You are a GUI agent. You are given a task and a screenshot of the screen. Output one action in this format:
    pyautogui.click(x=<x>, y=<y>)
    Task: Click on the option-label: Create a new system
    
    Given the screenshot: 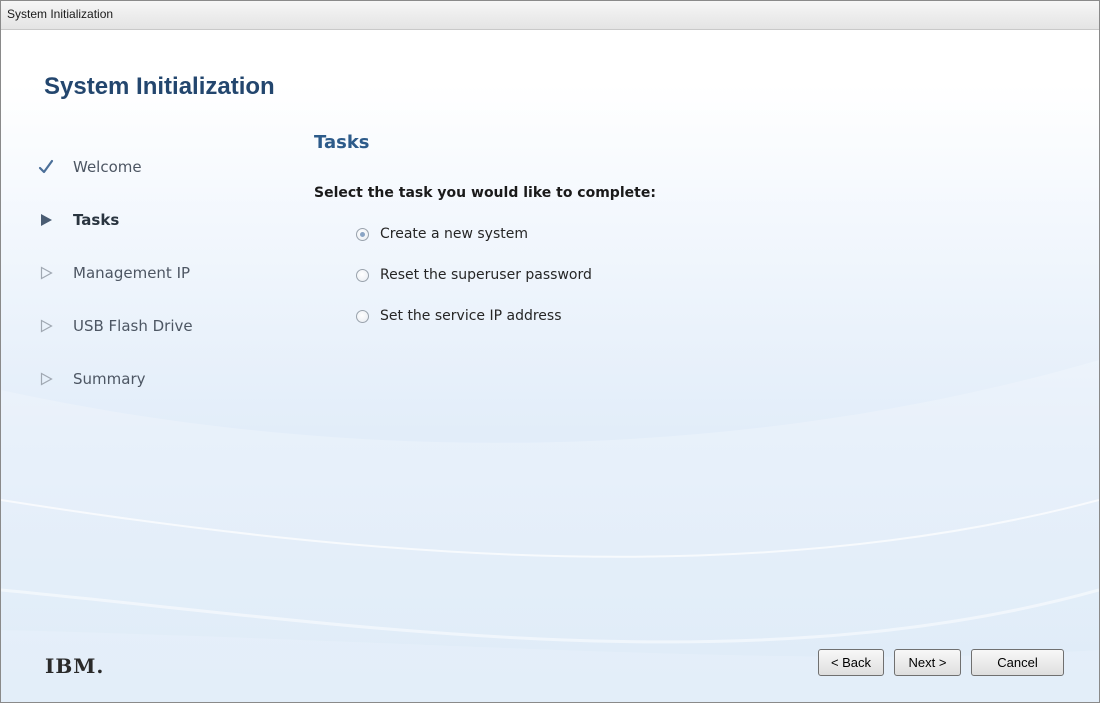 What is the action you would take?
    pyautogui.click(x=454, y=234)
    